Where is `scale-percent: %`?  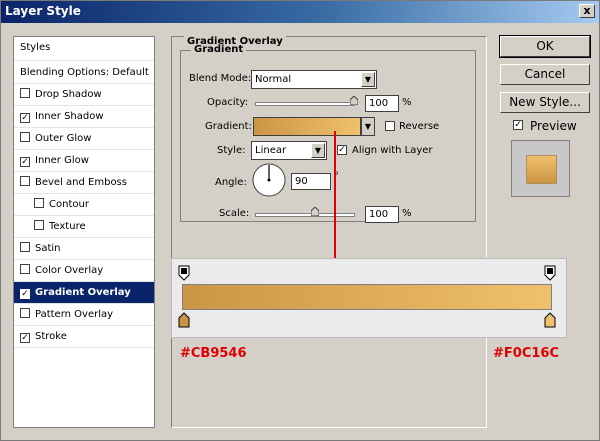
scale-percent: % is located at coordinates (407, 213).